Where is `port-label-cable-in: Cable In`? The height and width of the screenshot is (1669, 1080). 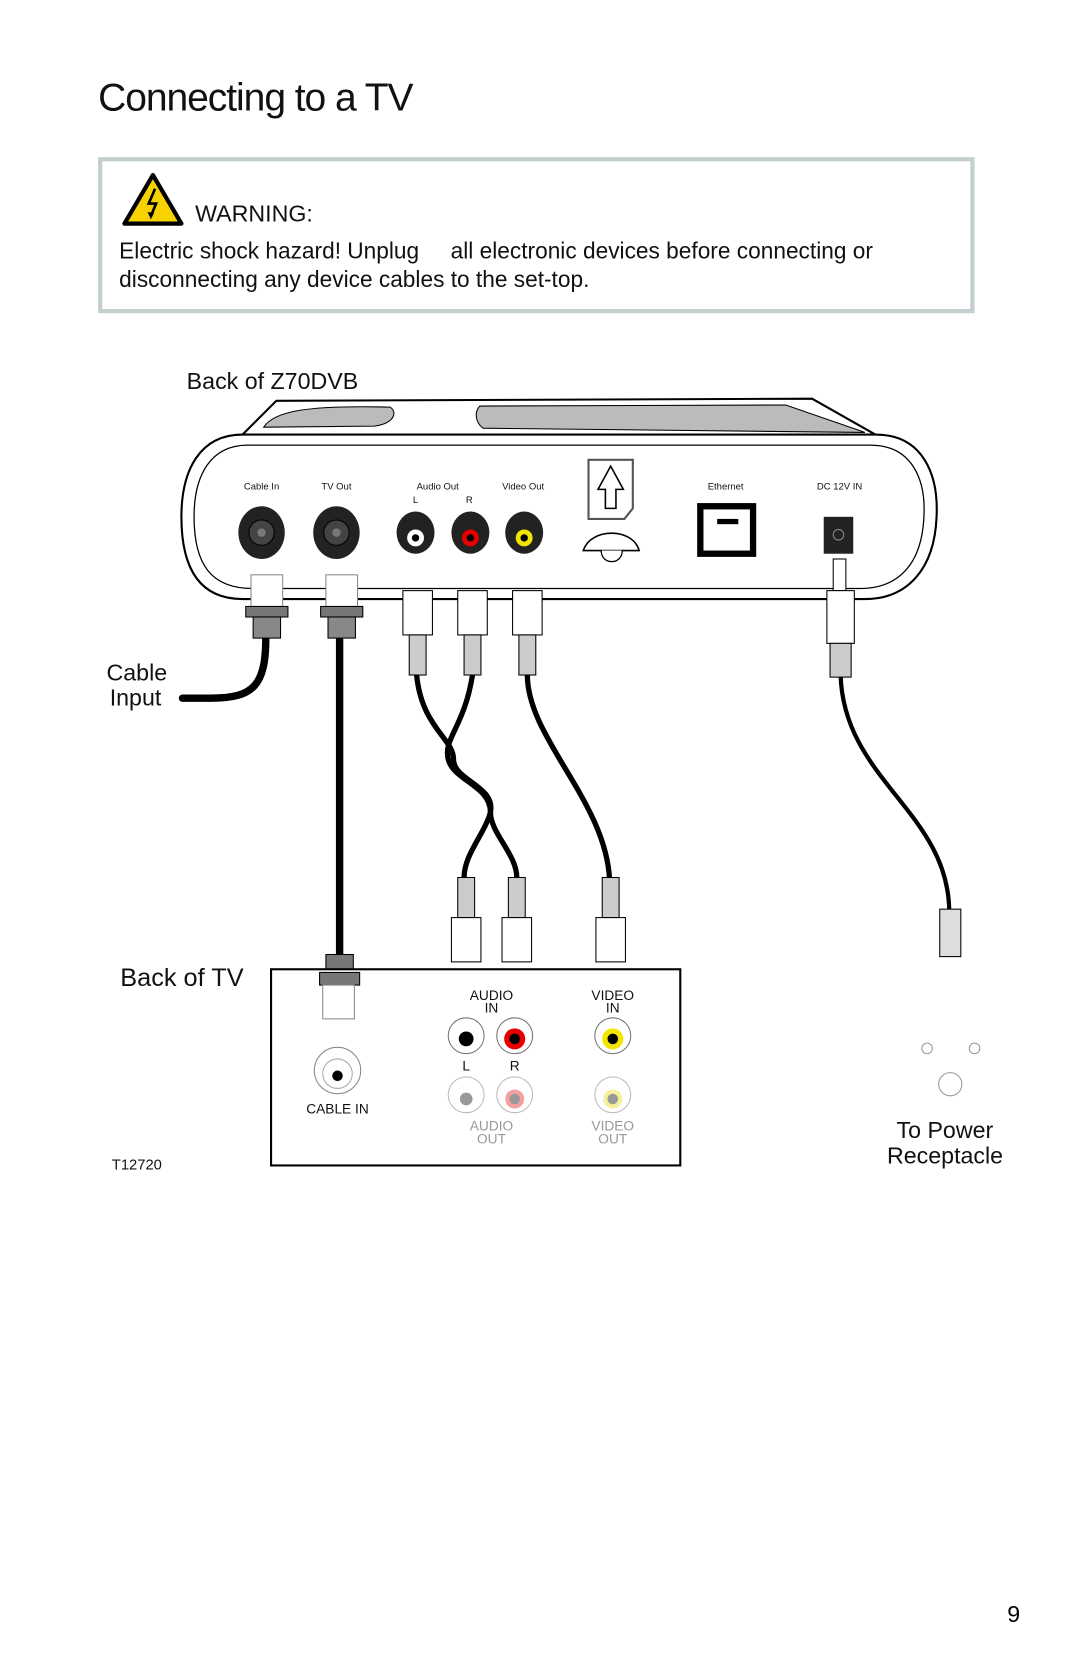
port-label-cable-in: Cable In is located at coordinates (261, 486).